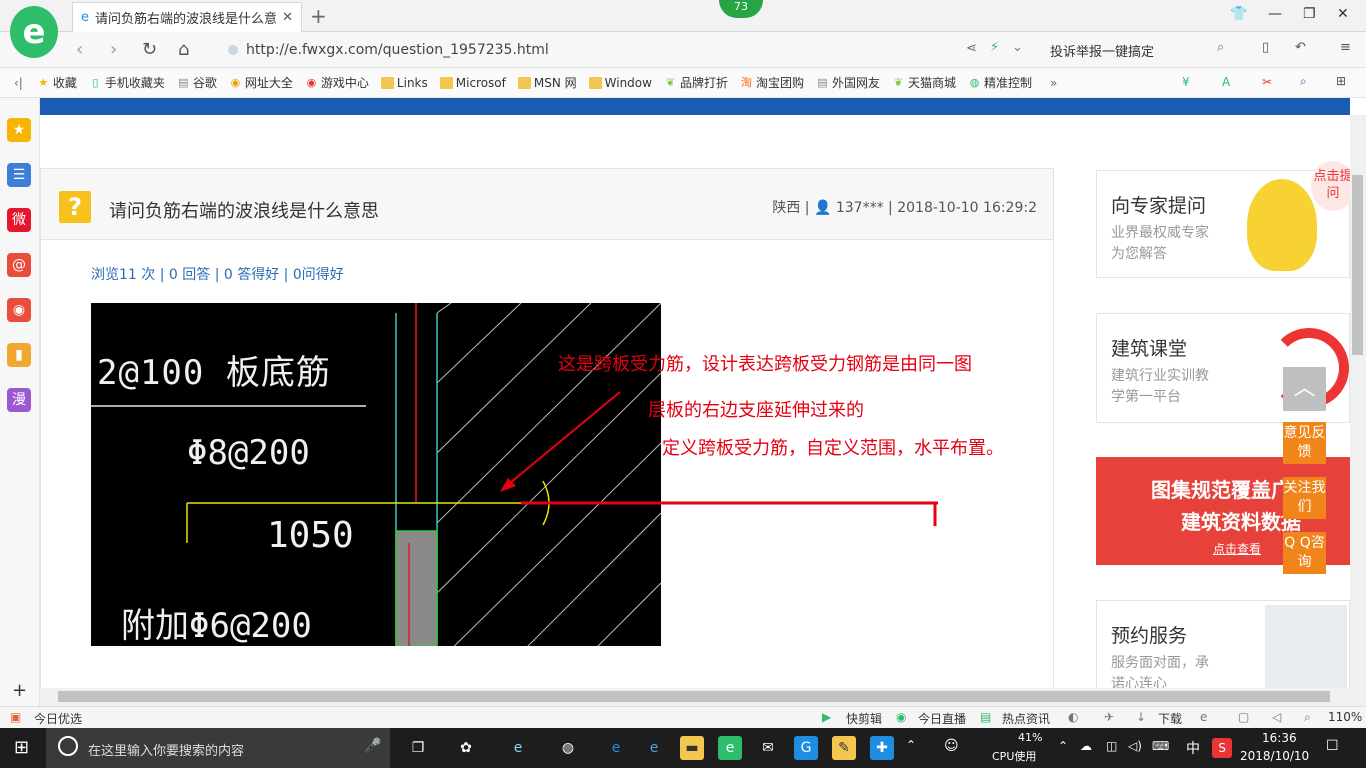 This screenshot has width=1366, height=768. Describe the element at coordinates (1274, 756) in the screenshot. I see `clock-date: 2018/10/10` at that location.